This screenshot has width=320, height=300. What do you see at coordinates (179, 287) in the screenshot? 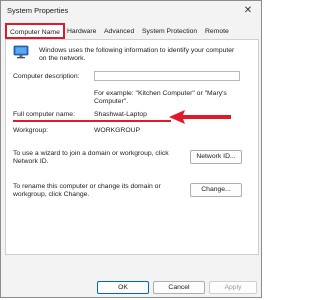
I see `cancel-button: Cancel` at bounding box center [179, 287].